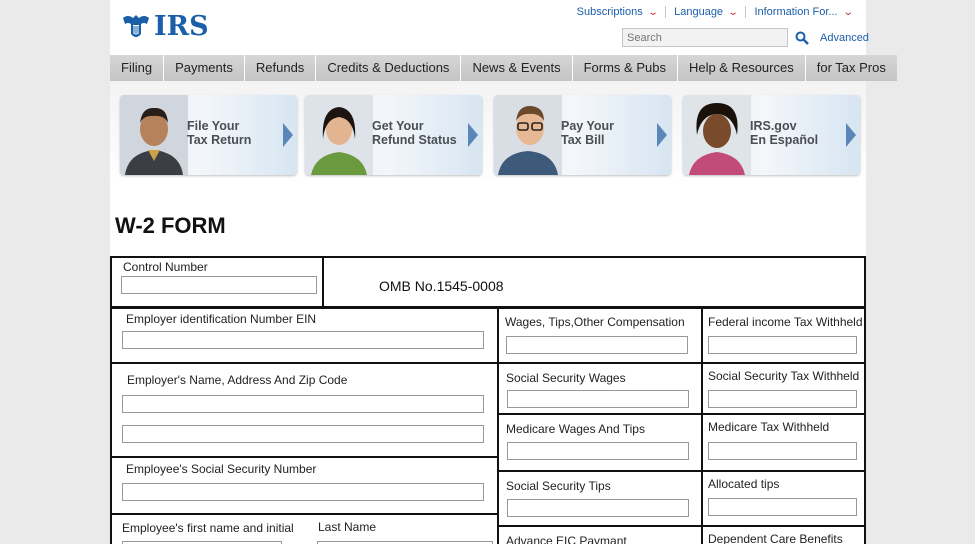 The width and height of the screenshot is (975, 544). Describe the element at coordinates (575, 429) in the screenshot. I see `medicare-wages-label: Medicare Wages And Tips` at that location.